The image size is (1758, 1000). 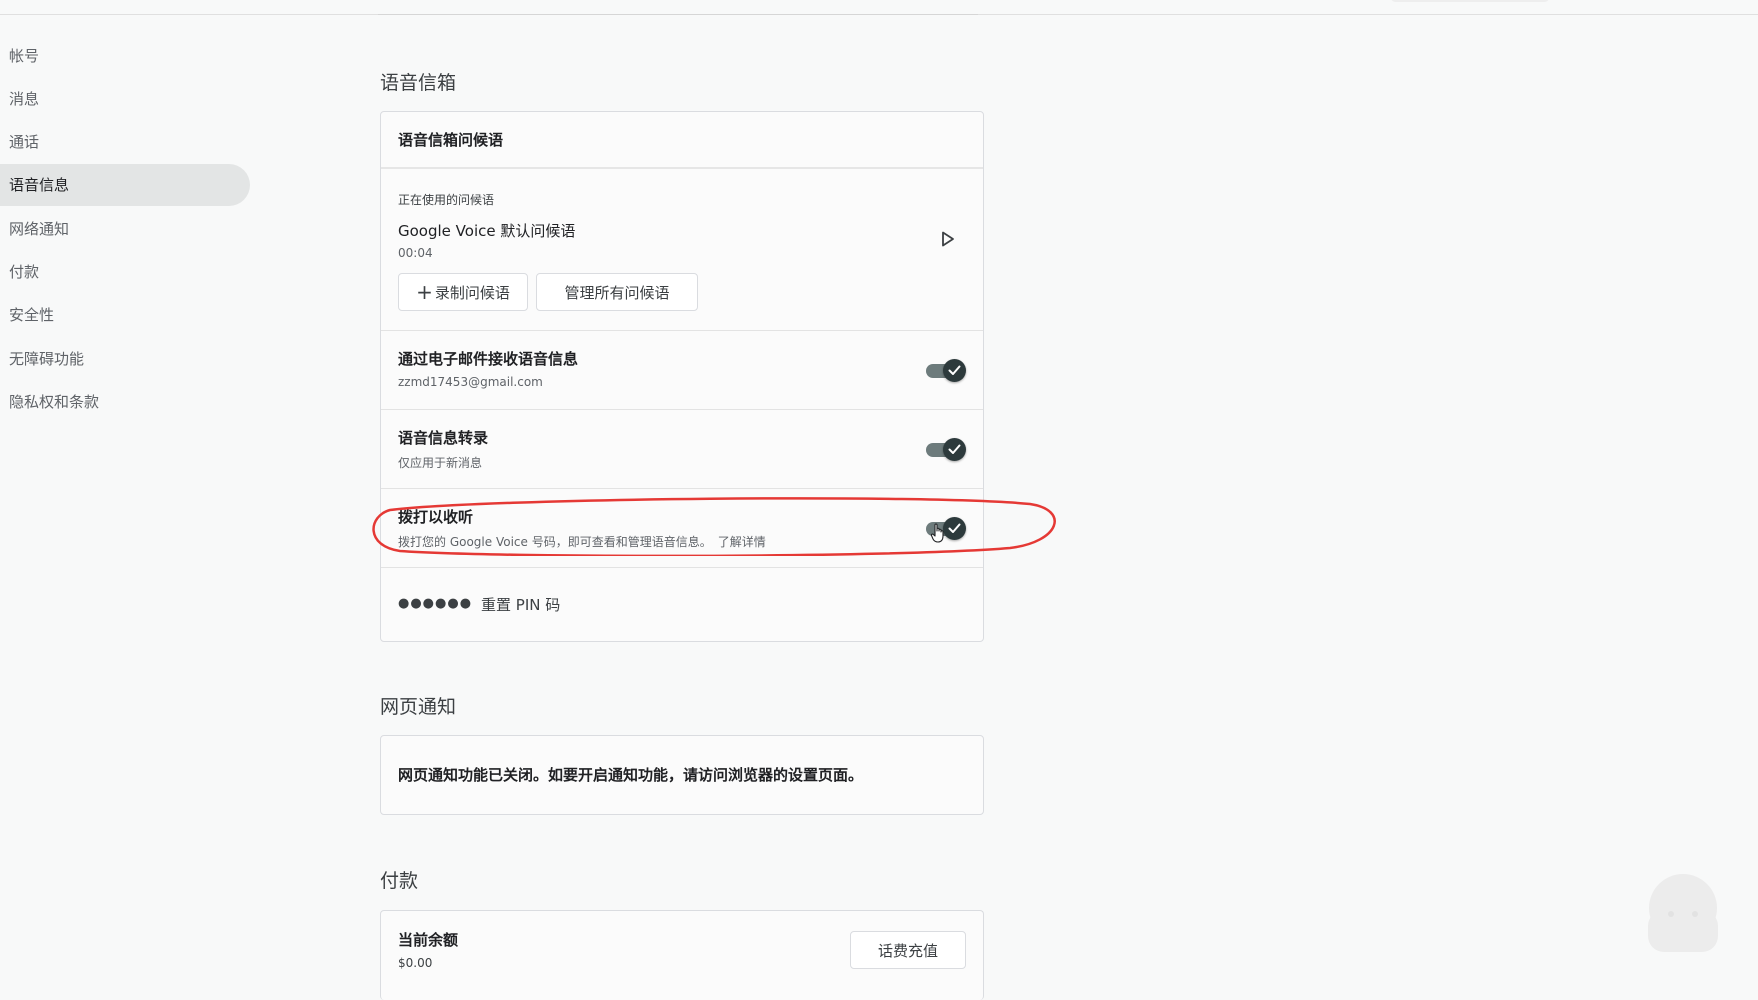 I want to click on sidebar-item-calls: 通话, so click(x=125, y=142).